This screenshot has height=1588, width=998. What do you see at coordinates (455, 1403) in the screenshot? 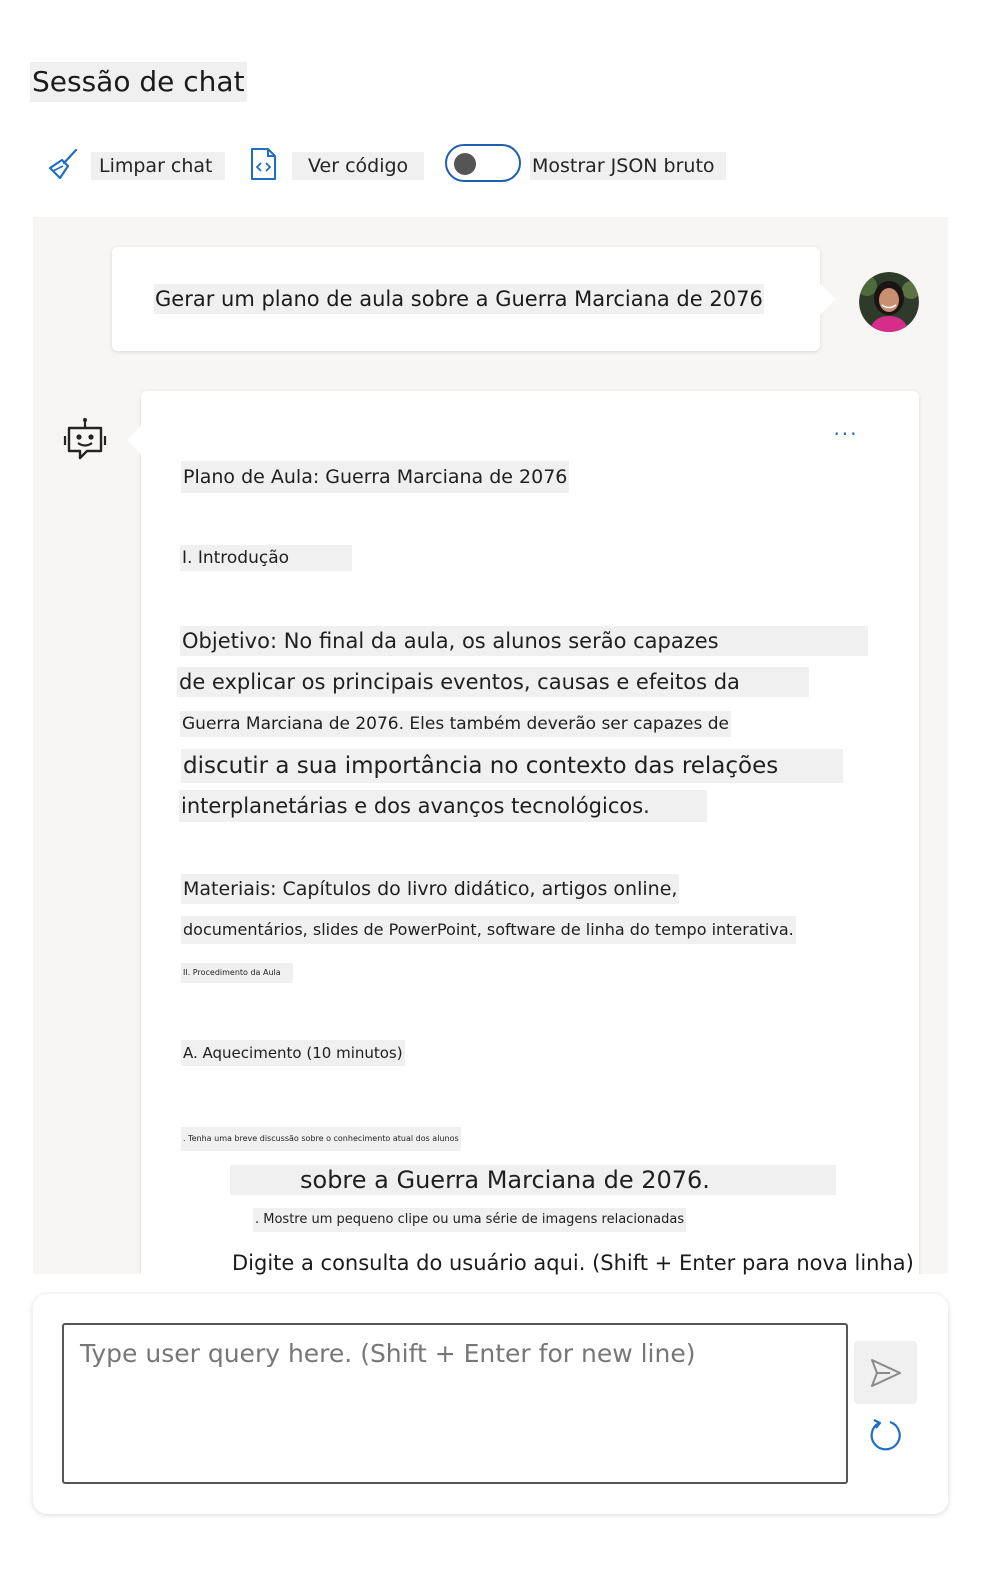
I see `query-input` at bounding box center [455, 1403].